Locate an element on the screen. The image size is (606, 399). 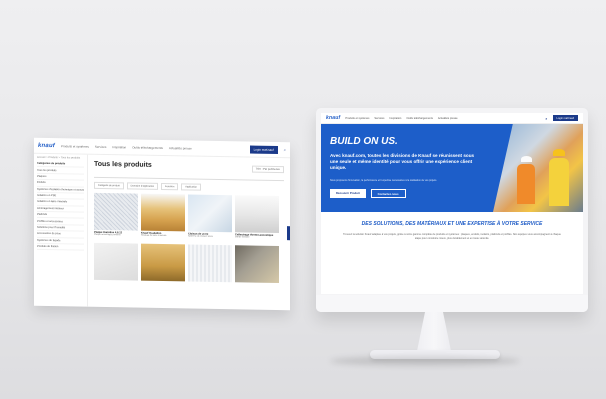
filter-domain: Domaine d'application is located at coordinates (142, 186).